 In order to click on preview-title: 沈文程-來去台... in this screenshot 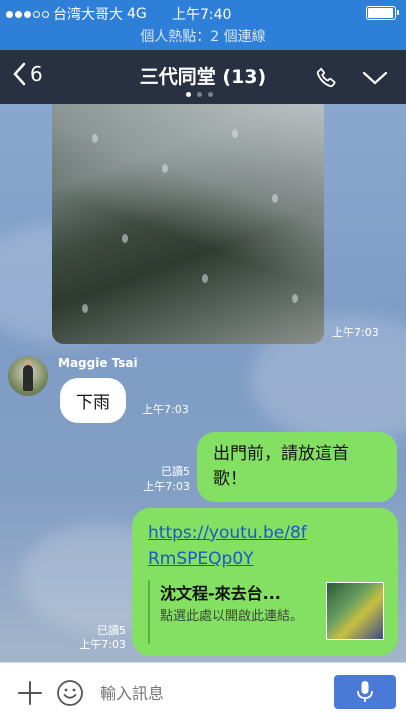, I will do `click(220, 593)`.